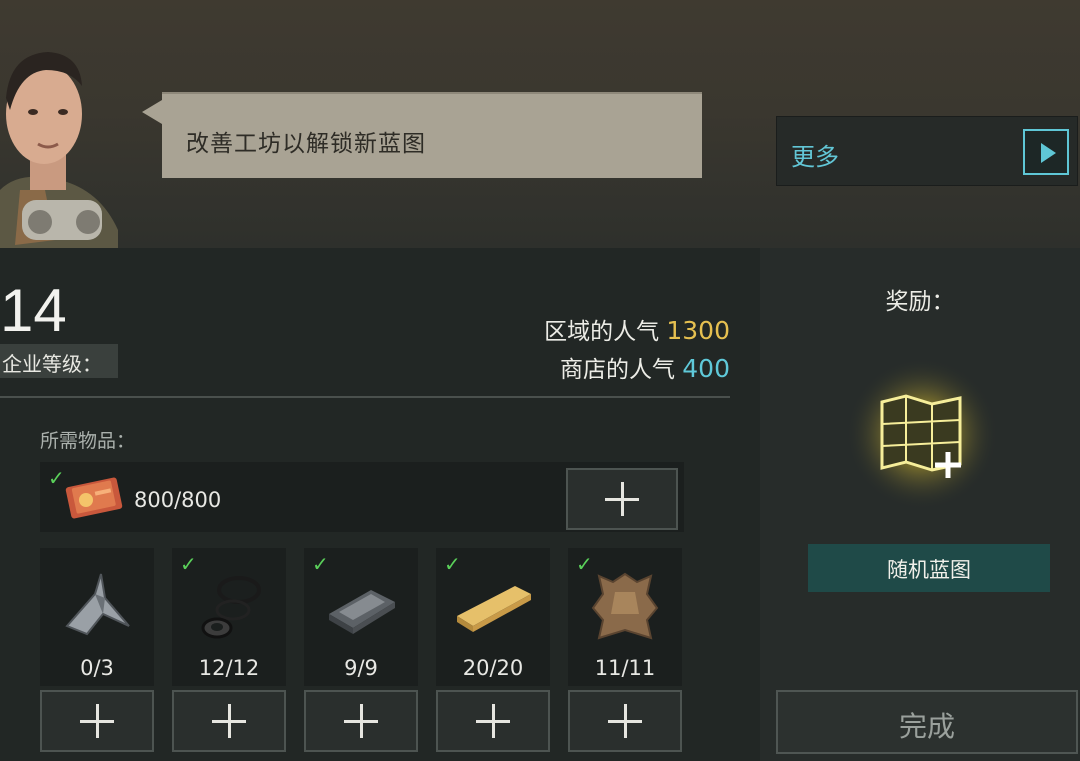 Image resolution: width=1080 pixels, height=761 pixels. Describe the element at coordinates (97, 604) in the screenshot. I see `metal-shards-icon` at that location.